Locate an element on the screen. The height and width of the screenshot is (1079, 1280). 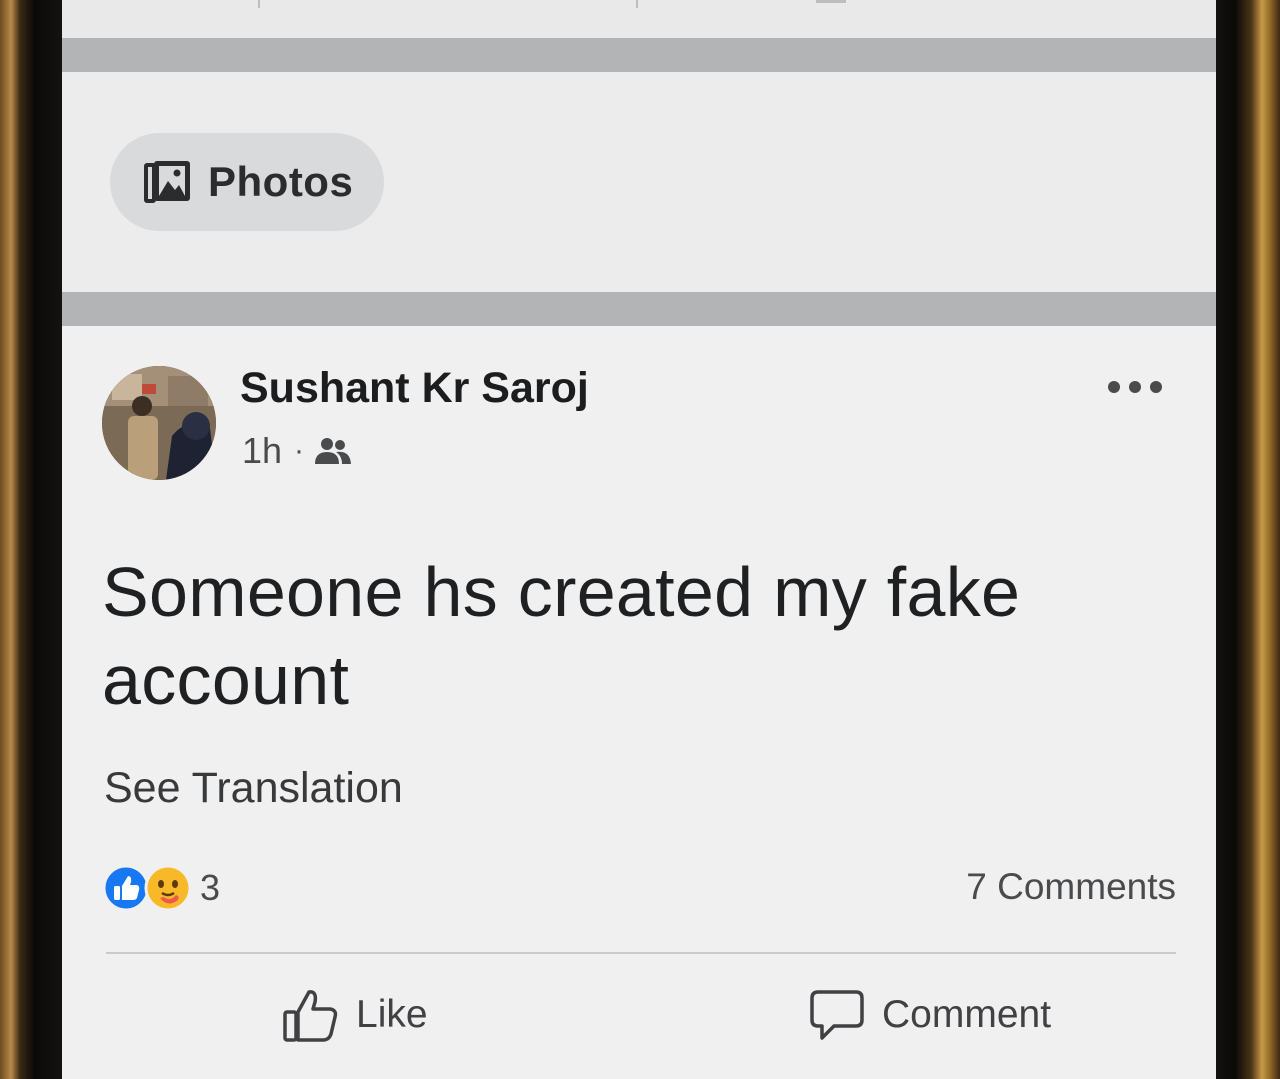
comment-label: Comment is located at coordinates (967, 1014).